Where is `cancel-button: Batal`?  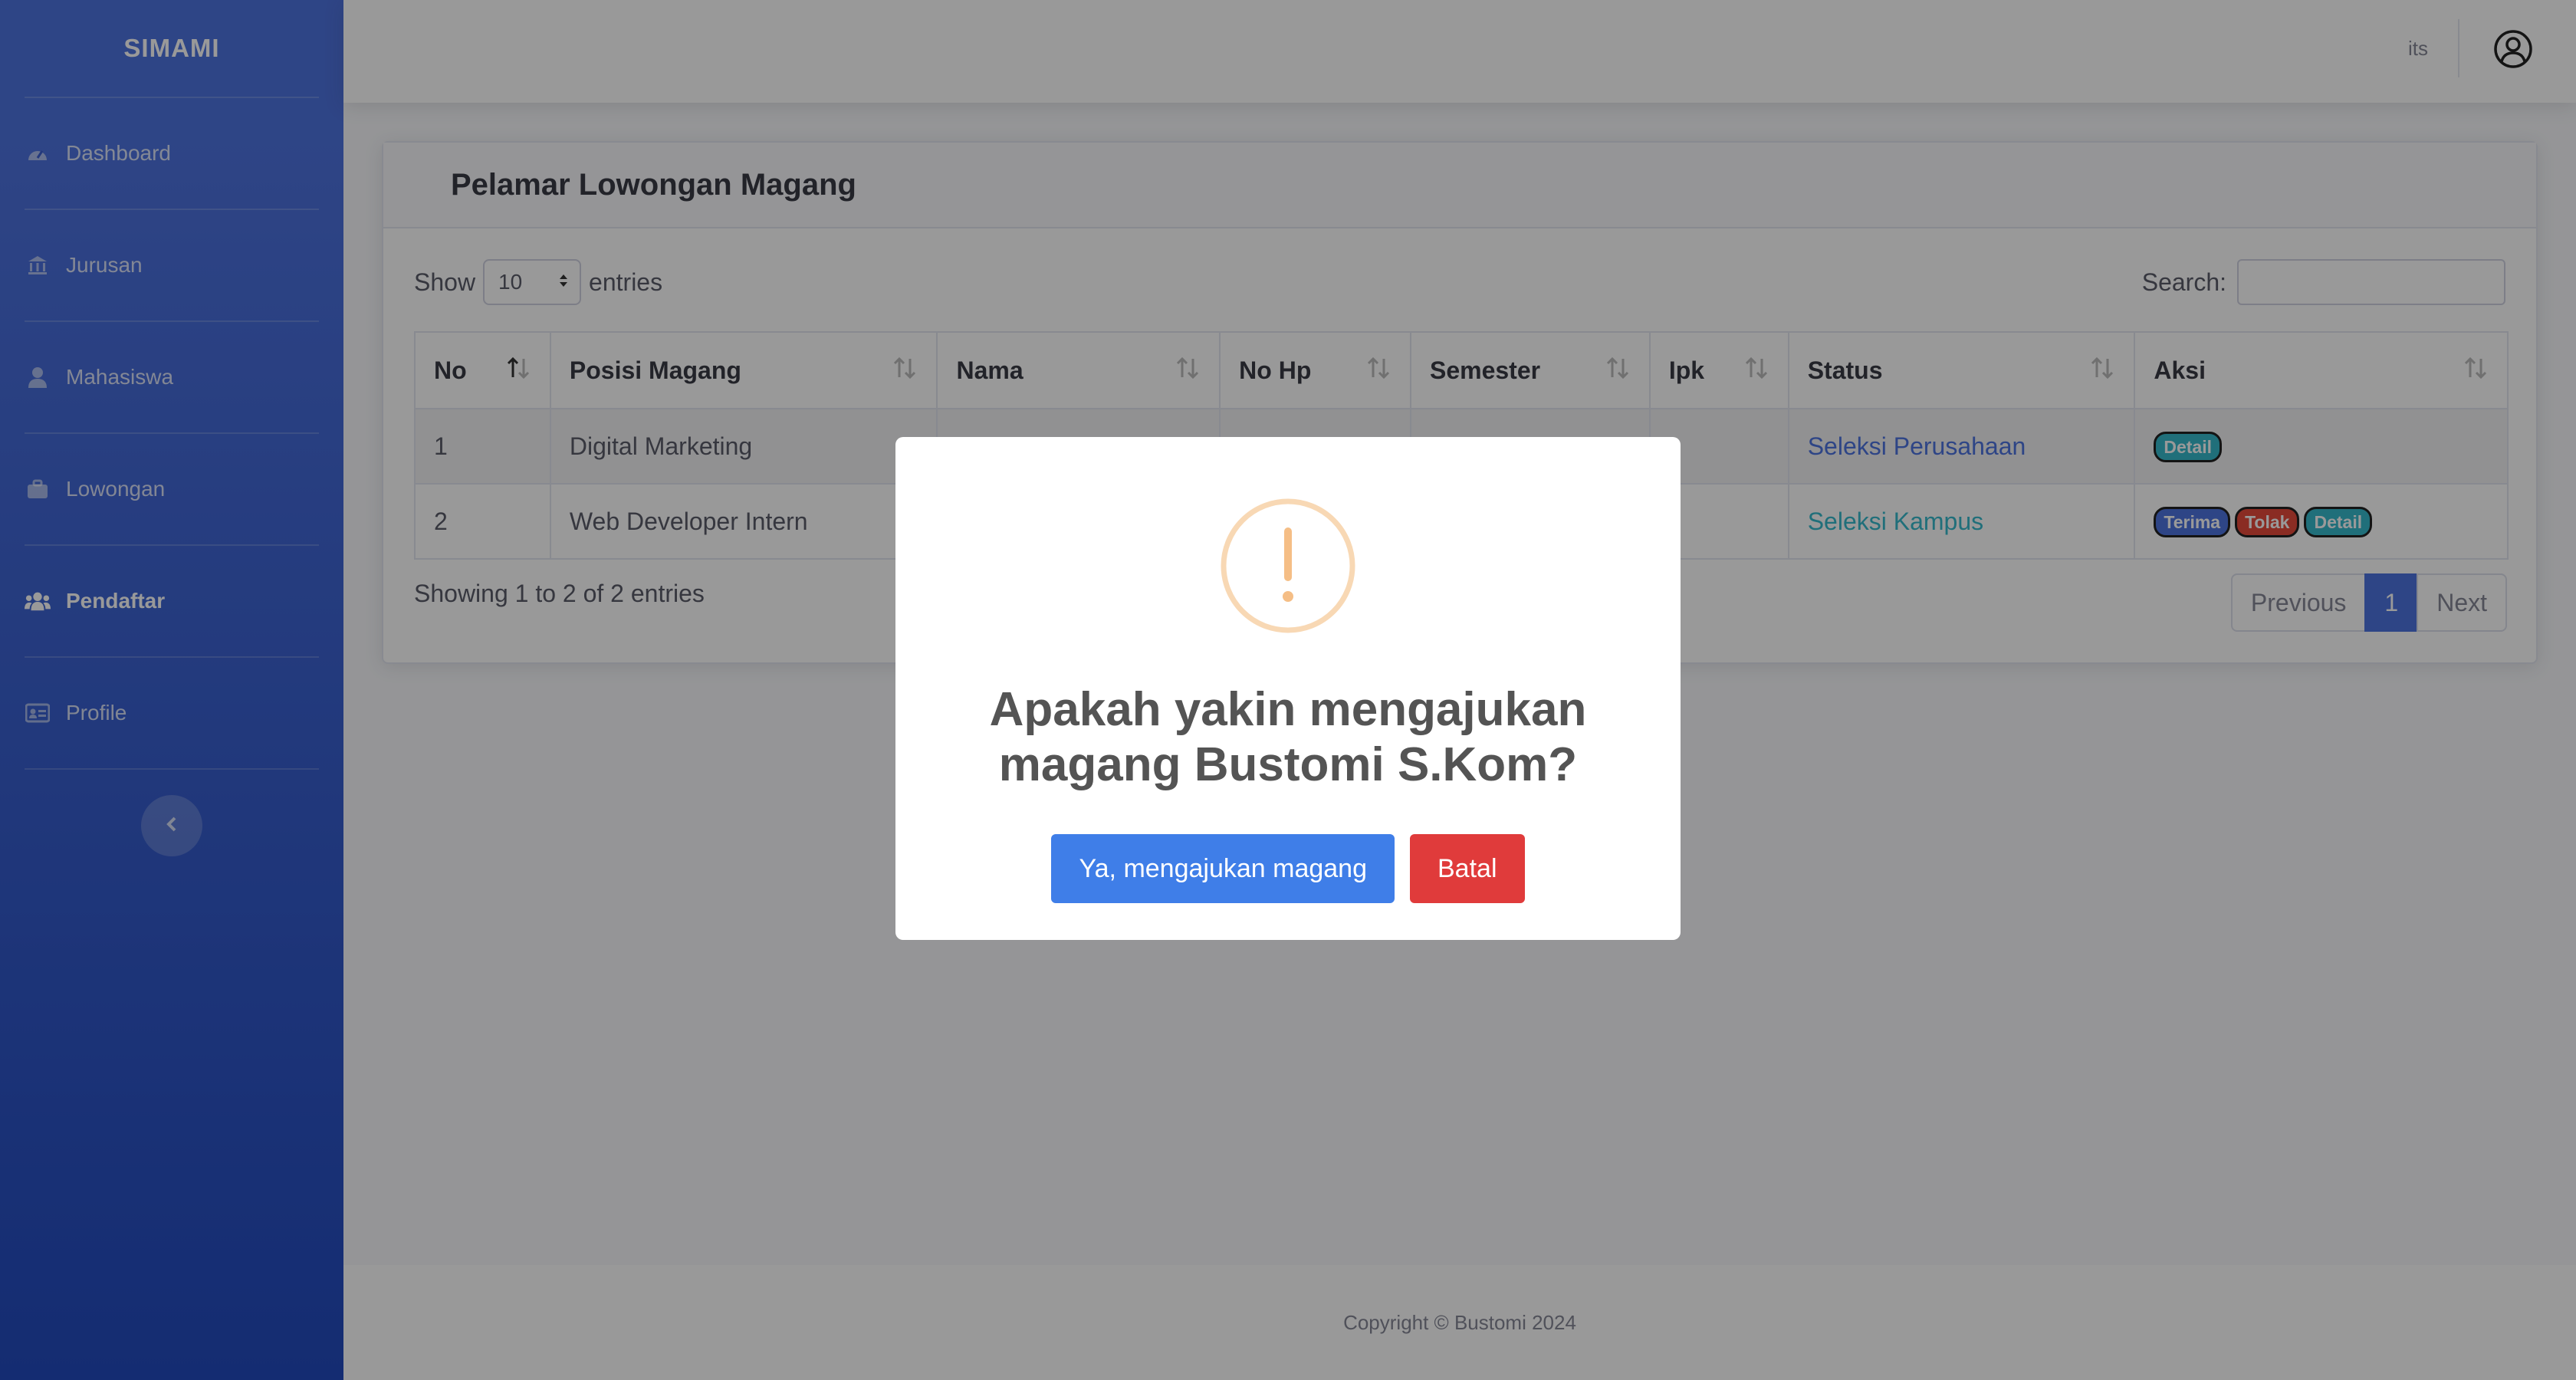
cancel-button: Batal is located at coordinates (1468, 869).